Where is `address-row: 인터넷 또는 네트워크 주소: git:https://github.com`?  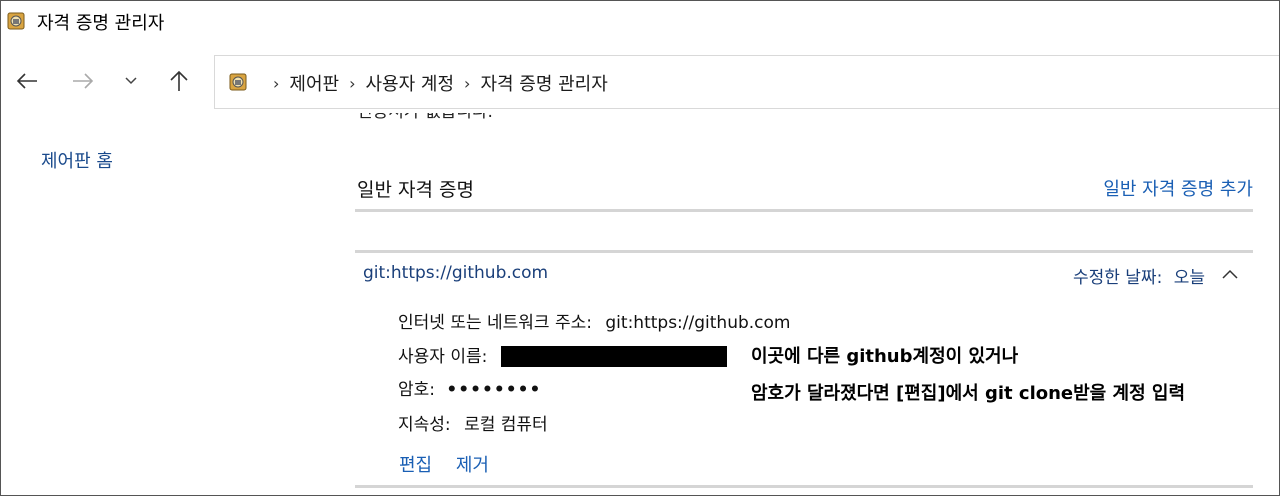
address-row: 인터넷 또는 네트워크 주소: git:https://github.com is located at coordinates (594, 320).